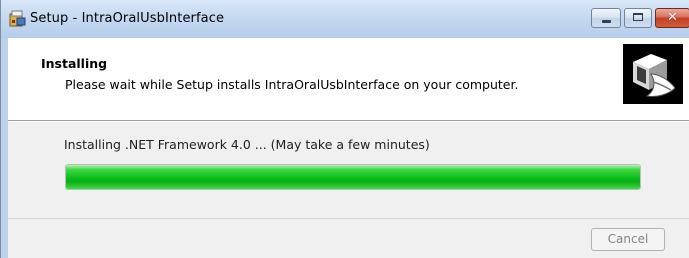 This screenshot has width=689, height=258. What do you see at coordinates (653, 74) in the screenshot?
I see `setup-wizard-image` at bounding box center [653, 74].